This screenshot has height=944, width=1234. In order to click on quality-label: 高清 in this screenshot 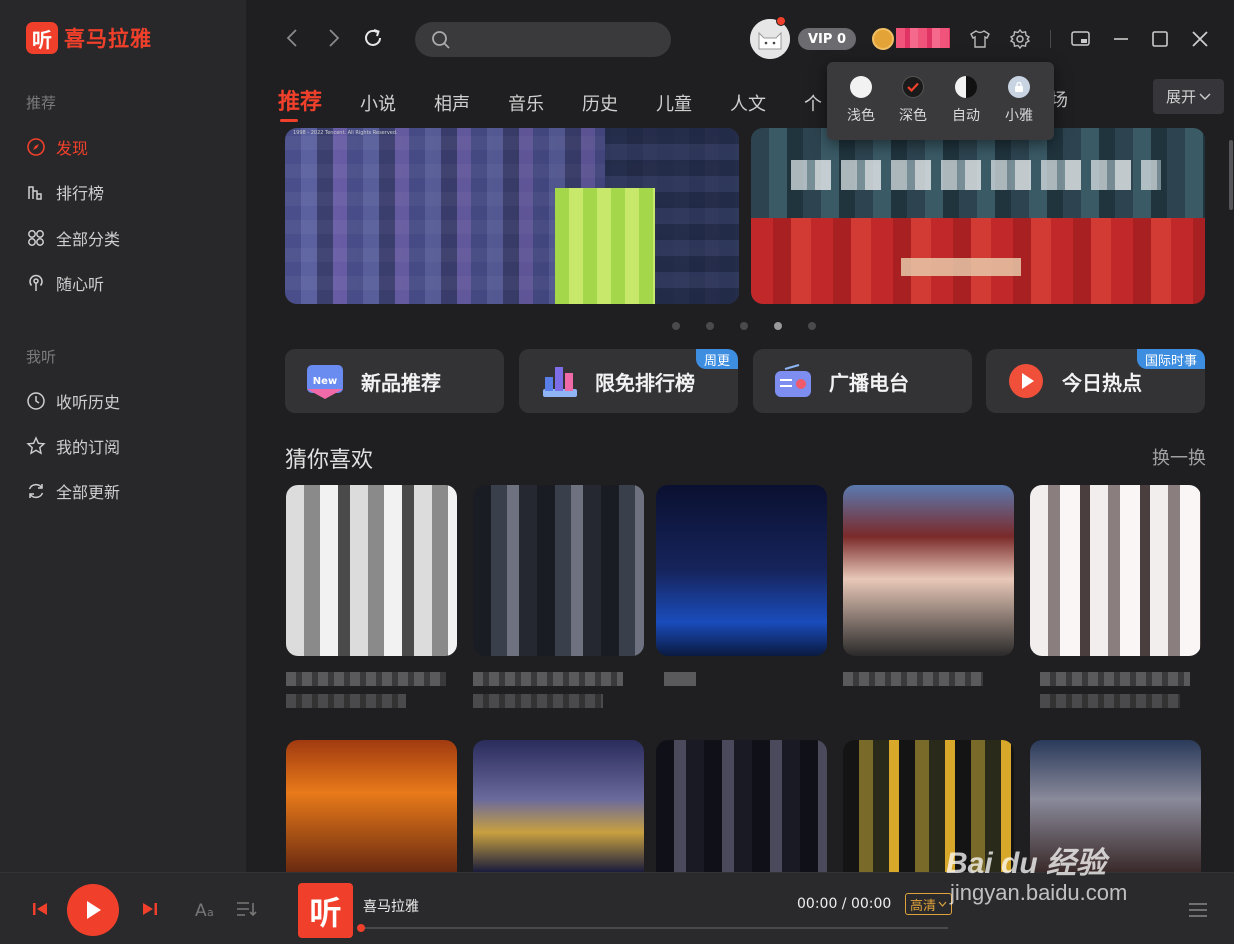, I will do `click(923, 906)`.